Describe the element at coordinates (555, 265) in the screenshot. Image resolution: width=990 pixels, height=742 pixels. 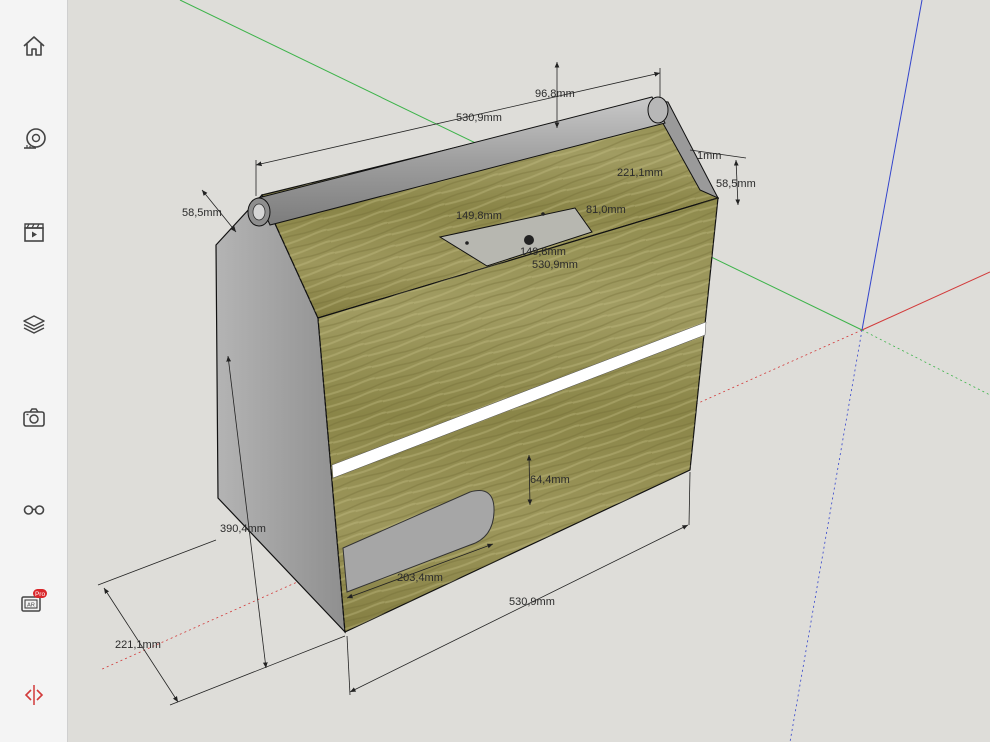
I see `dim-top-length-lower: 530,9mm` at that location.